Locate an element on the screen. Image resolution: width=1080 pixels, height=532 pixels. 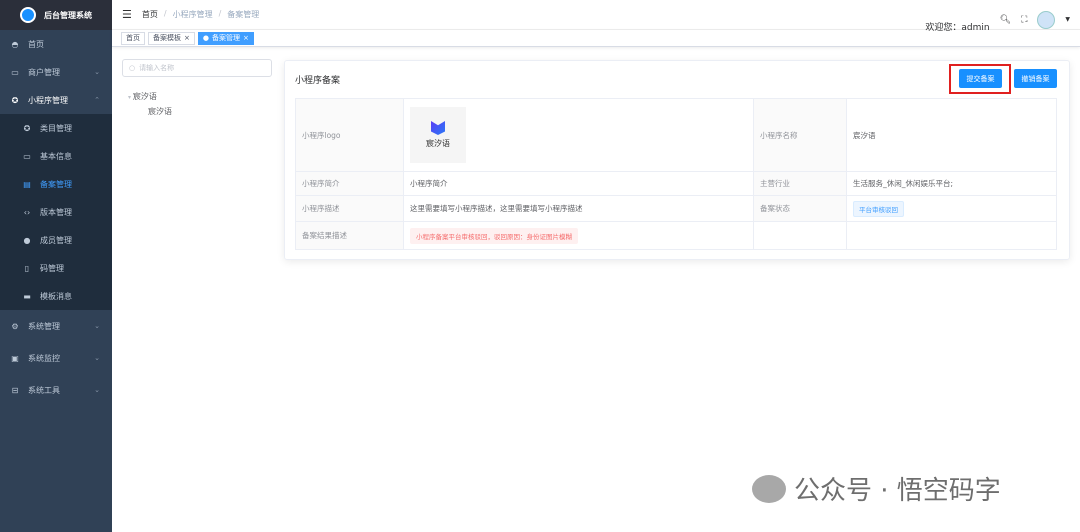
app-logo: 后台管理系统 is located at coordinates (56, 15).